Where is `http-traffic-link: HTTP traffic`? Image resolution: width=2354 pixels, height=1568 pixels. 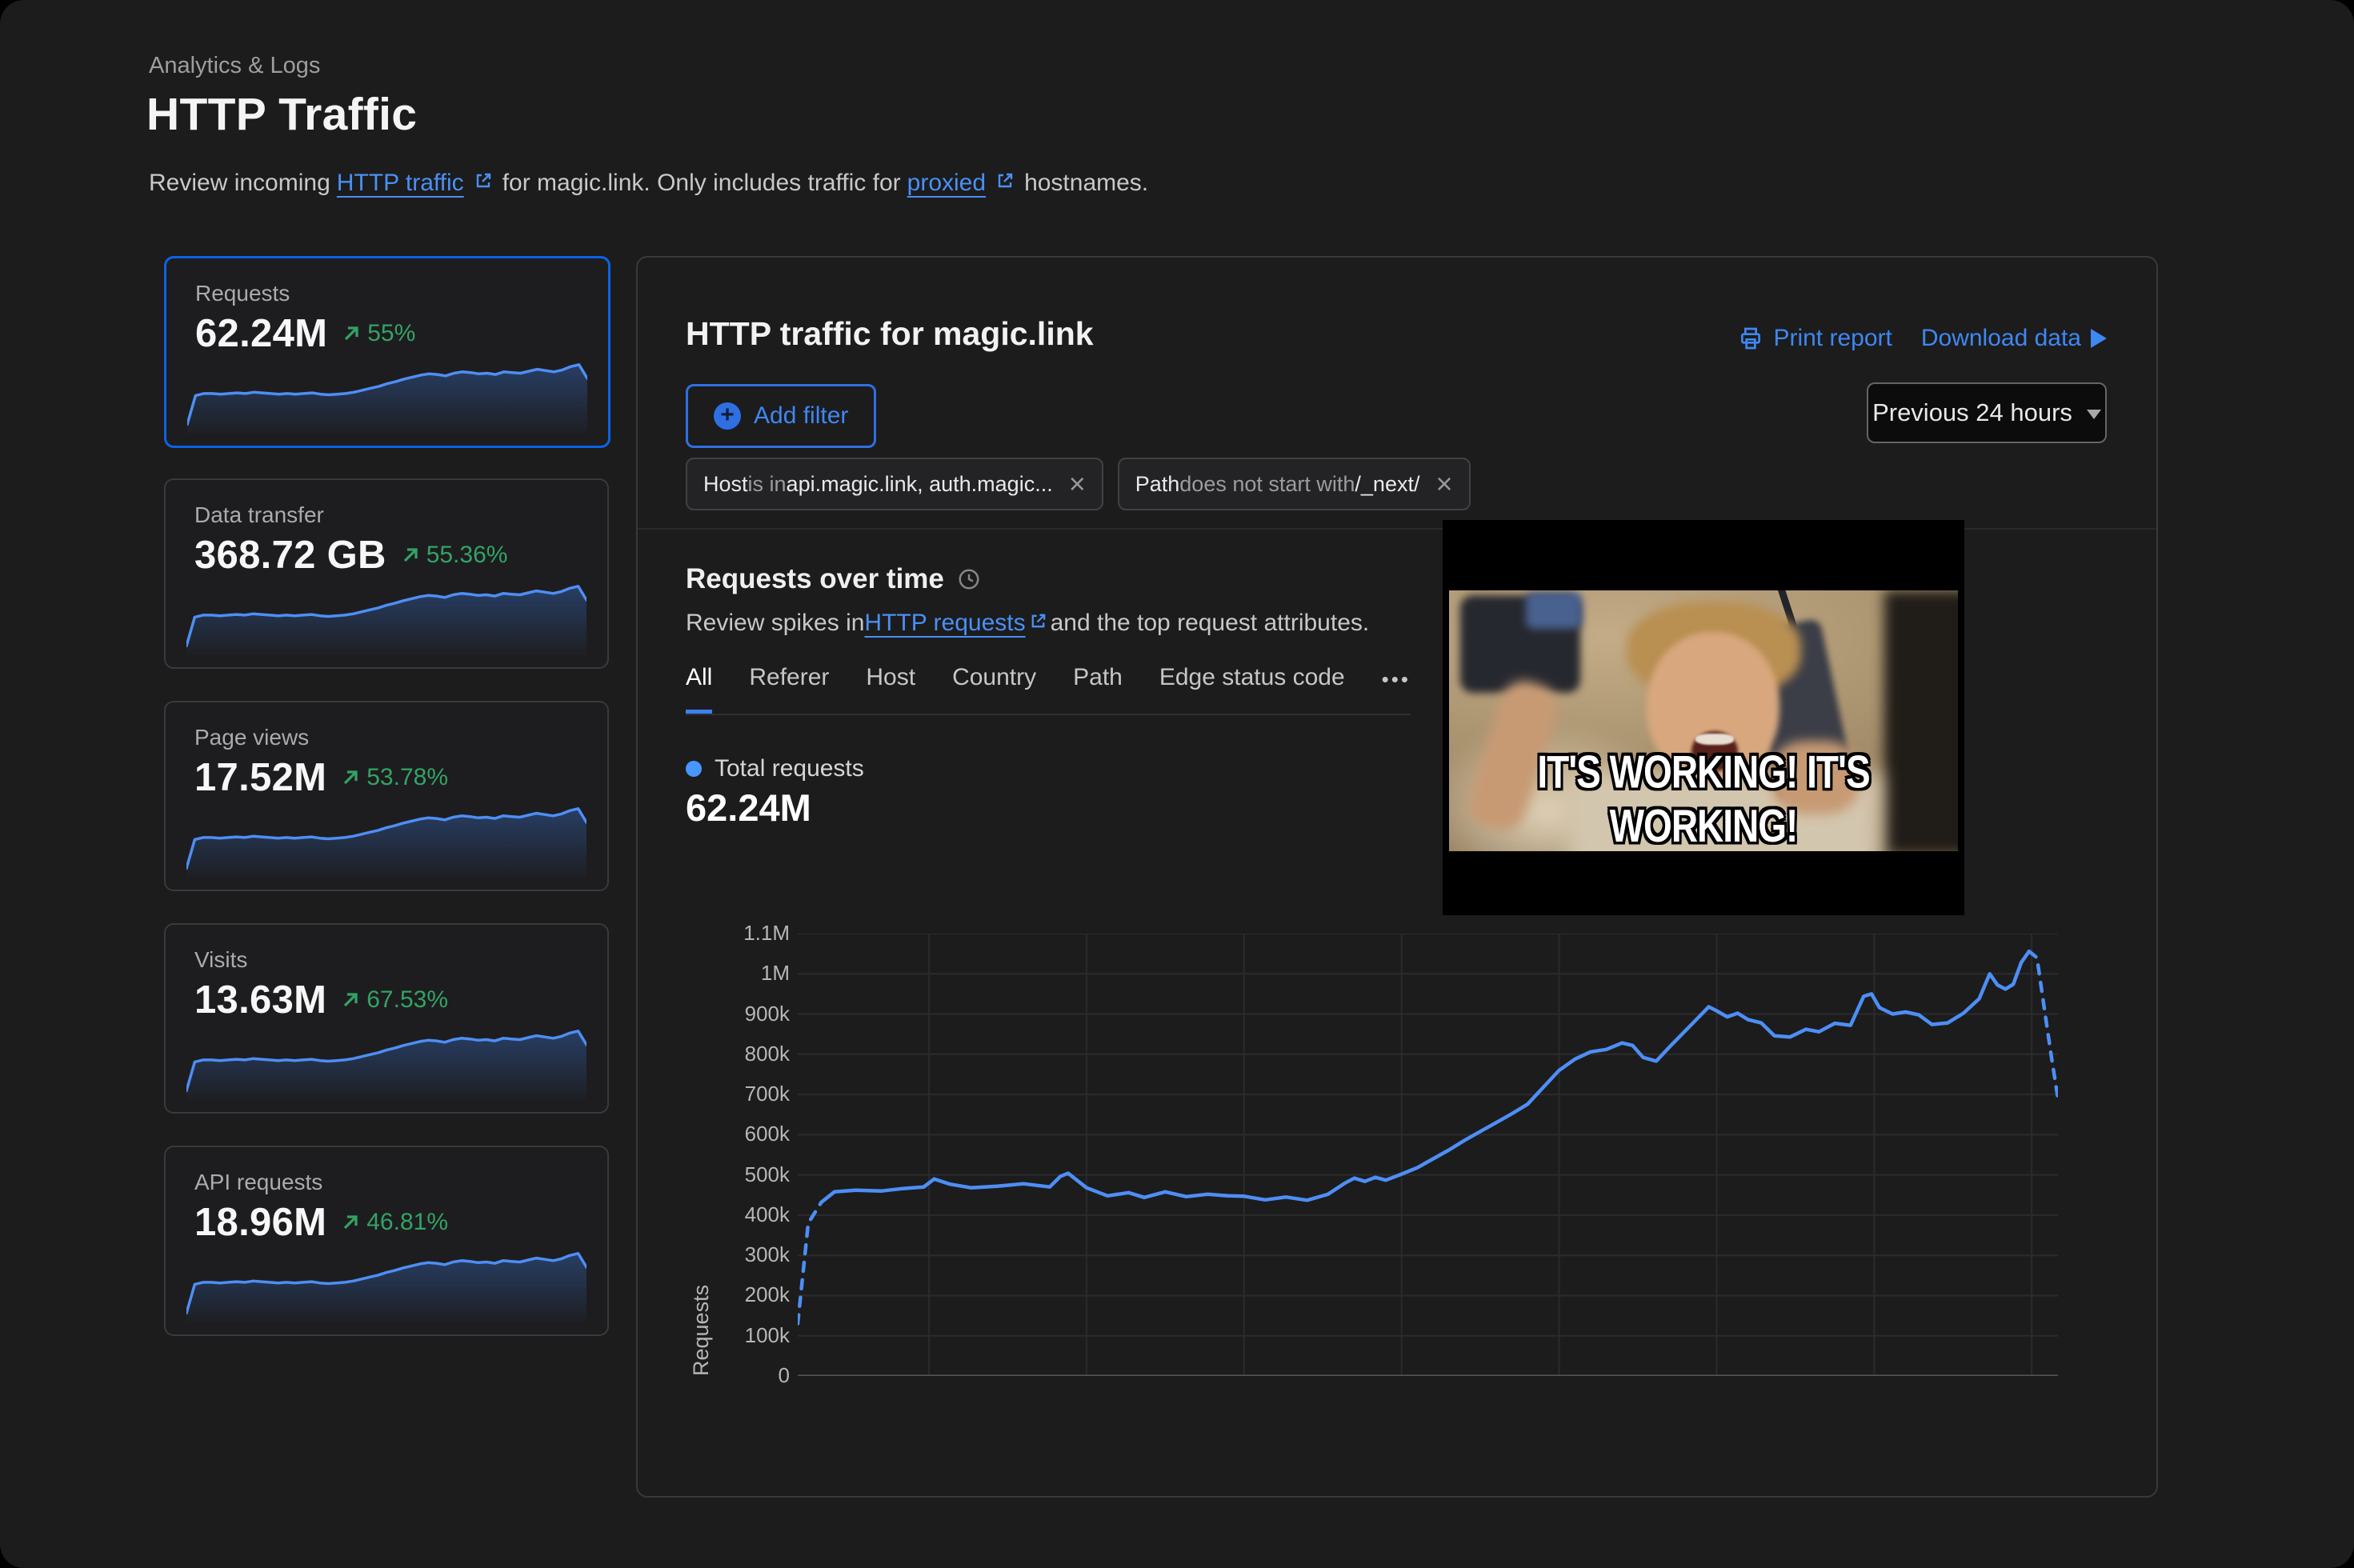
http-traffic-link: HTTP traffic is located at coordinates (400, 183).